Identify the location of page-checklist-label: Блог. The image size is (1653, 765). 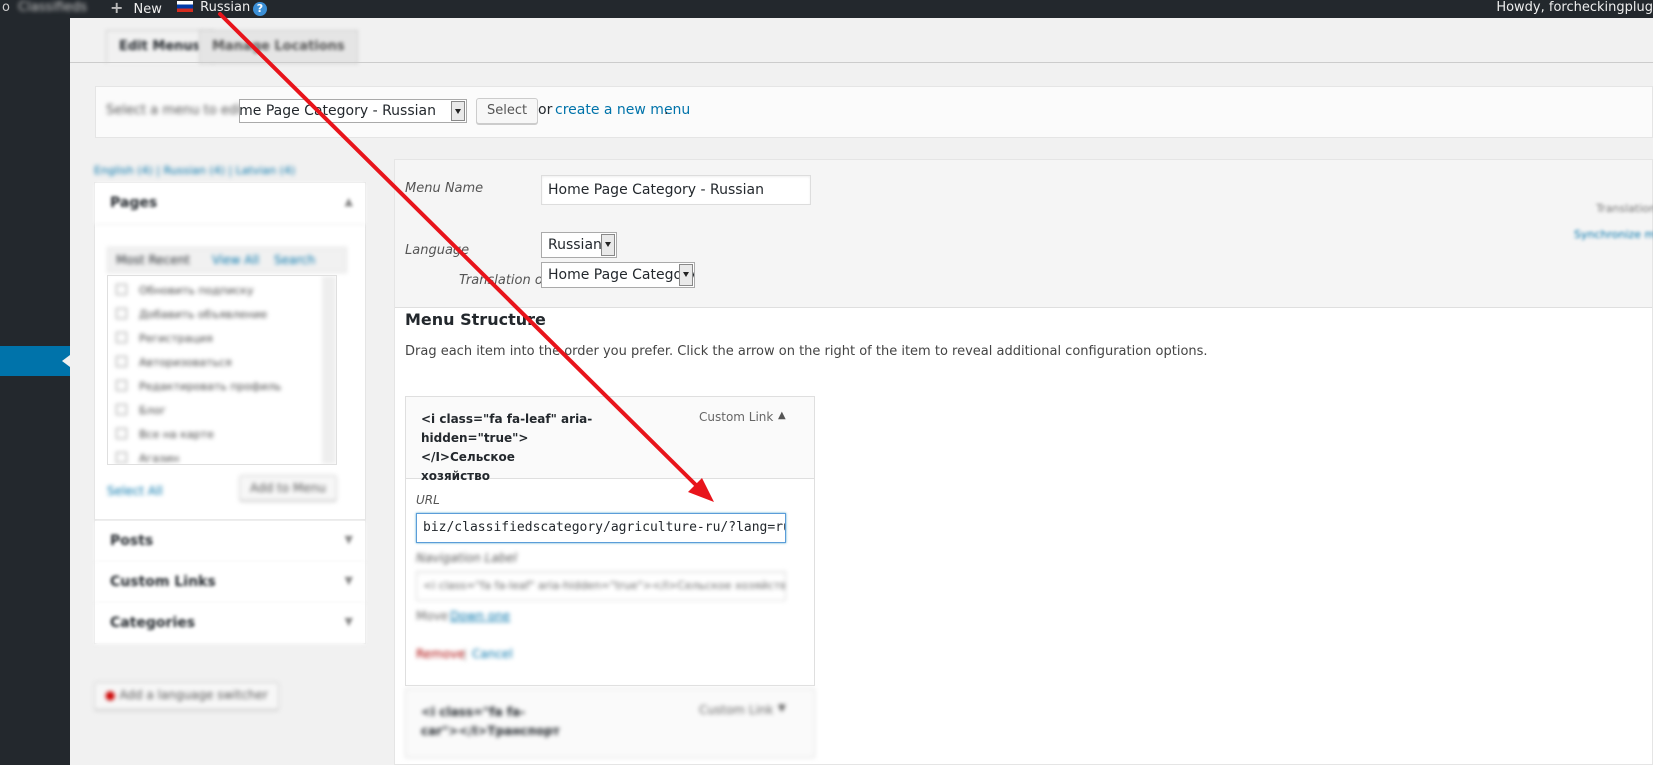
(153, 410).